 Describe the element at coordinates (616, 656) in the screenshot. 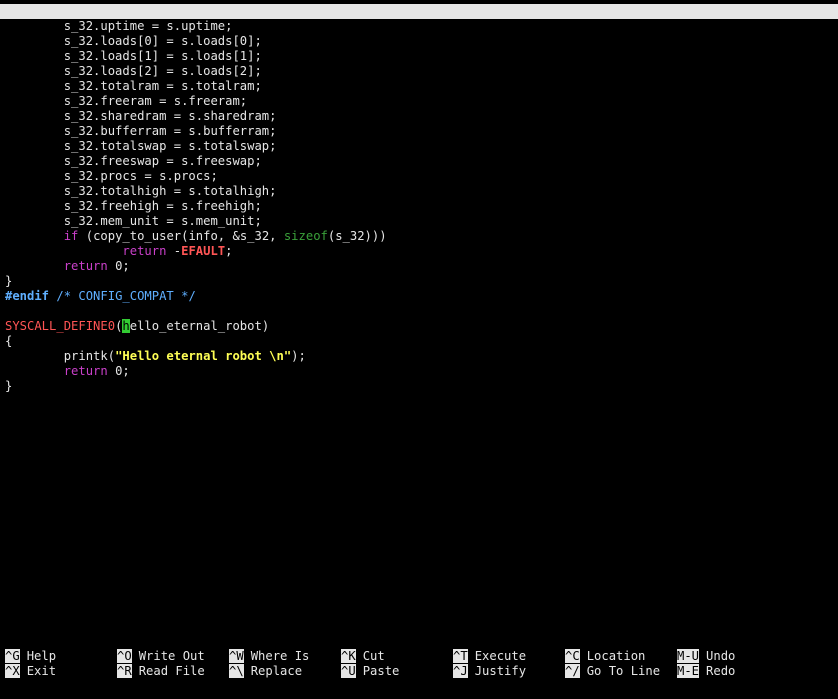

I see `shortcut-label: Location` at that location.